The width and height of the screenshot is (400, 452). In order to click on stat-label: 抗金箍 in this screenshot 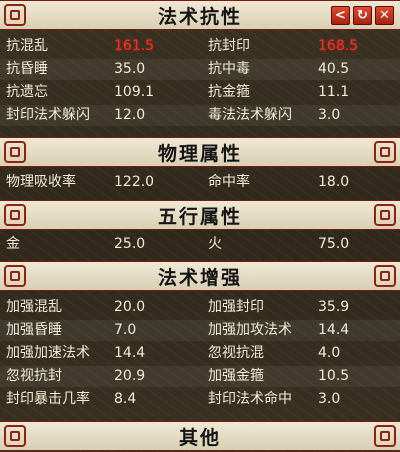, I will do `click(229, 92)`.